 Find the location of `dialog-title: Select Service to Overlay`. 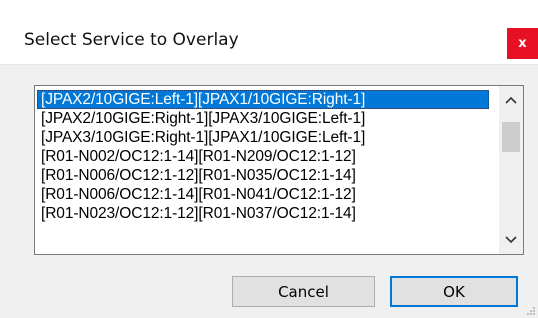

dialog-title: Select Service to Overlay is located at coordinates (131, 40).